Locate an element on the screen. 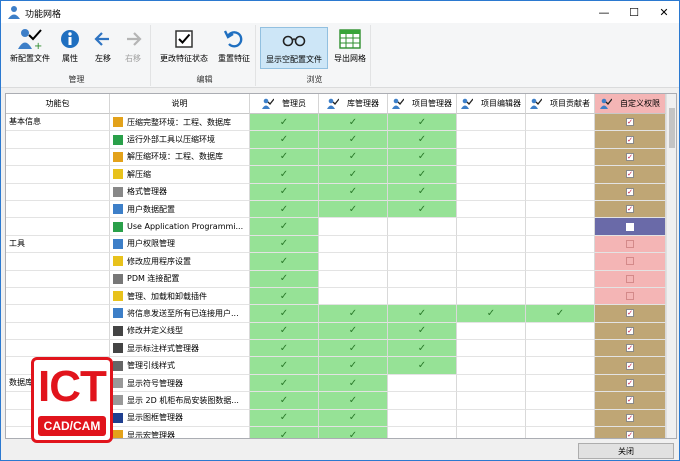 This screenshot has width=680, height=461. checkbox-selected-icon is located at coordinates (630, 226).